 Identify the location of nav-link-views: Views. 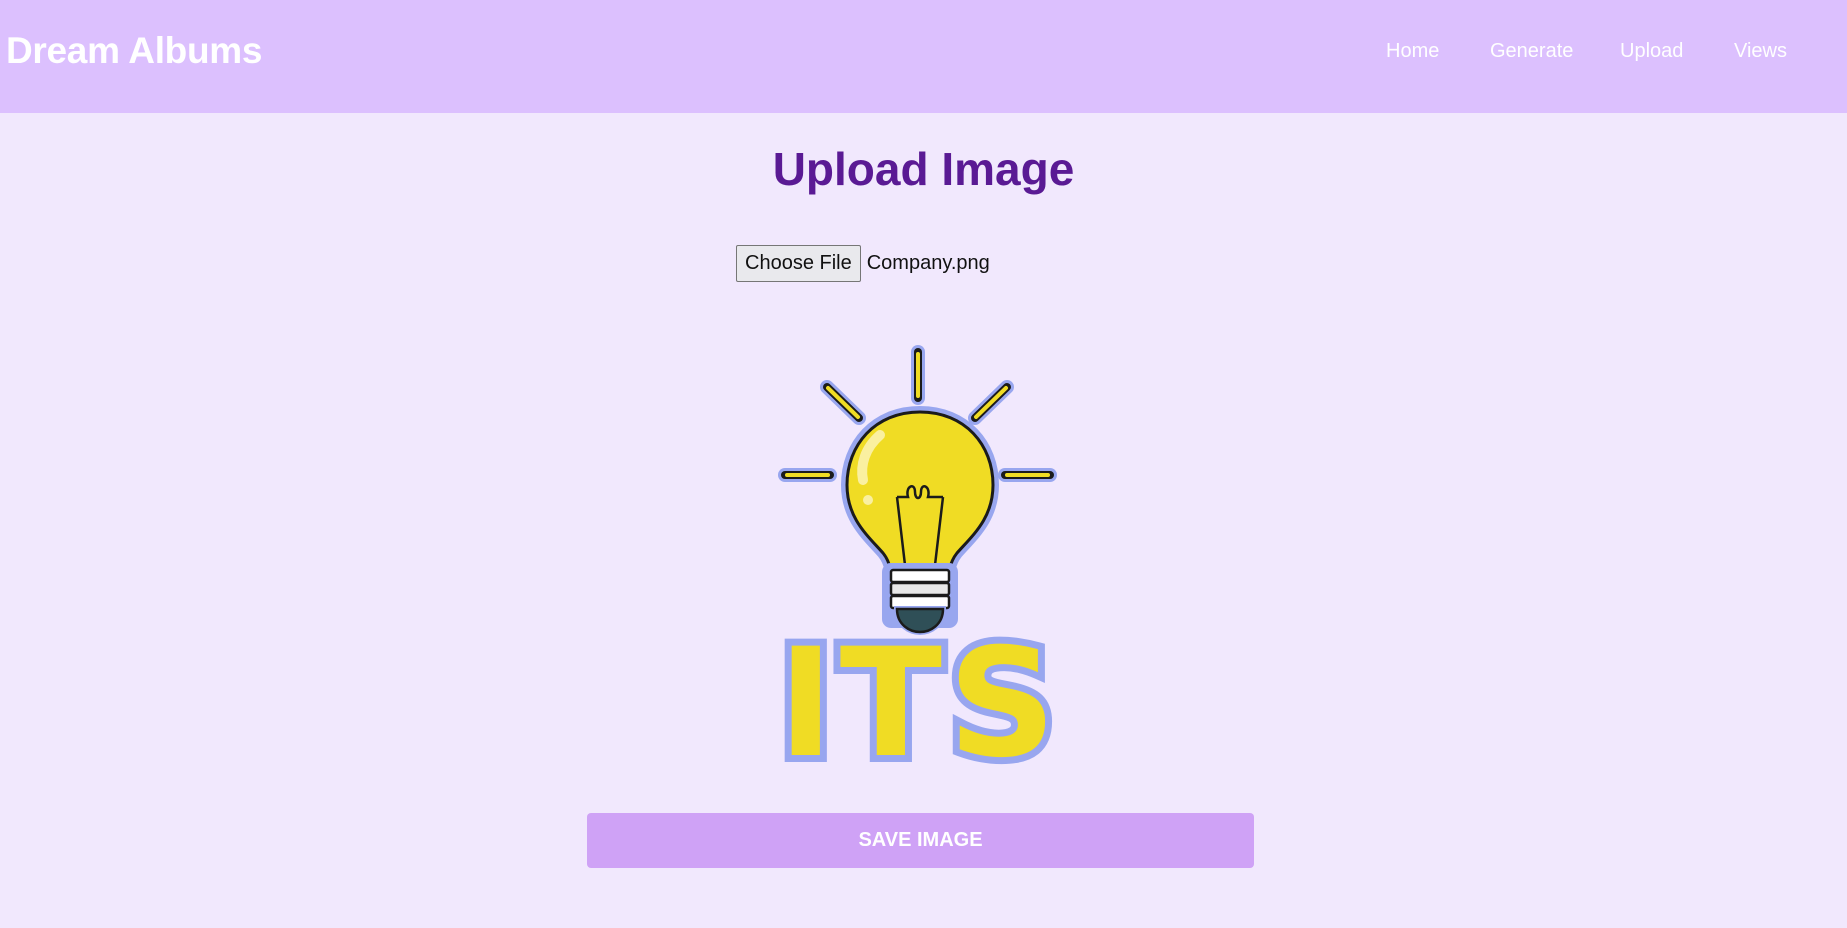
(1760, 51).